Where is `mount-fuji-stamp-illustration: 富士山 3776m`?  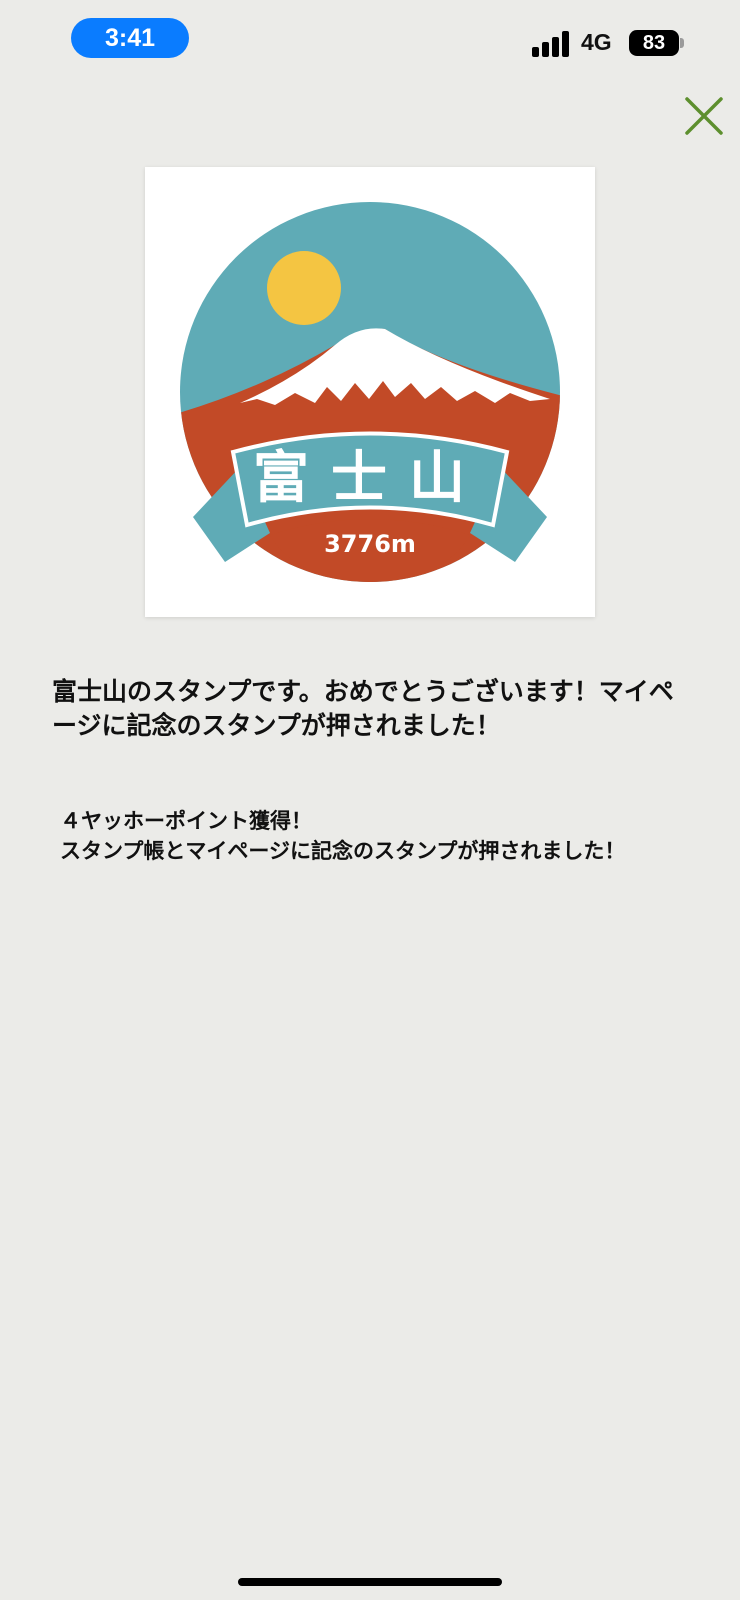 mount-fuji-stamp-illustration: 富士山 3776m is located at coordinates (370, 392).